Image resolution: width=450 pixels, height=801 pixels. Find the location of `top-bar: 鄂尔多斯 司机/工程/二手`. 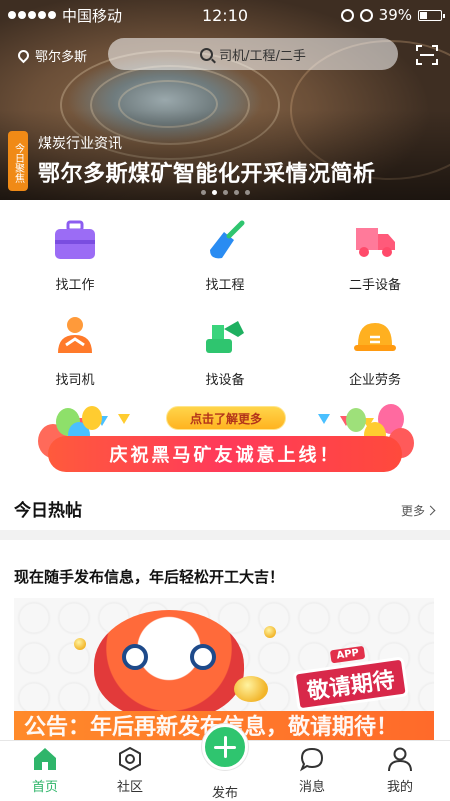

top-bar: 鄂尔多斯 司机/工程/二手 is located at coordinates (225, 55).